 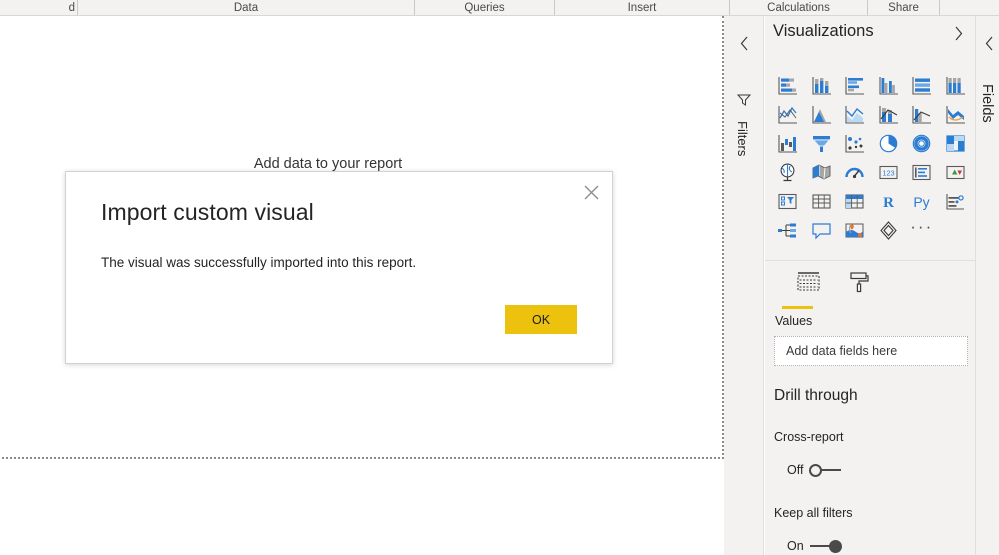 I want to click on area-chart-icon, so click(x=822, y=114).